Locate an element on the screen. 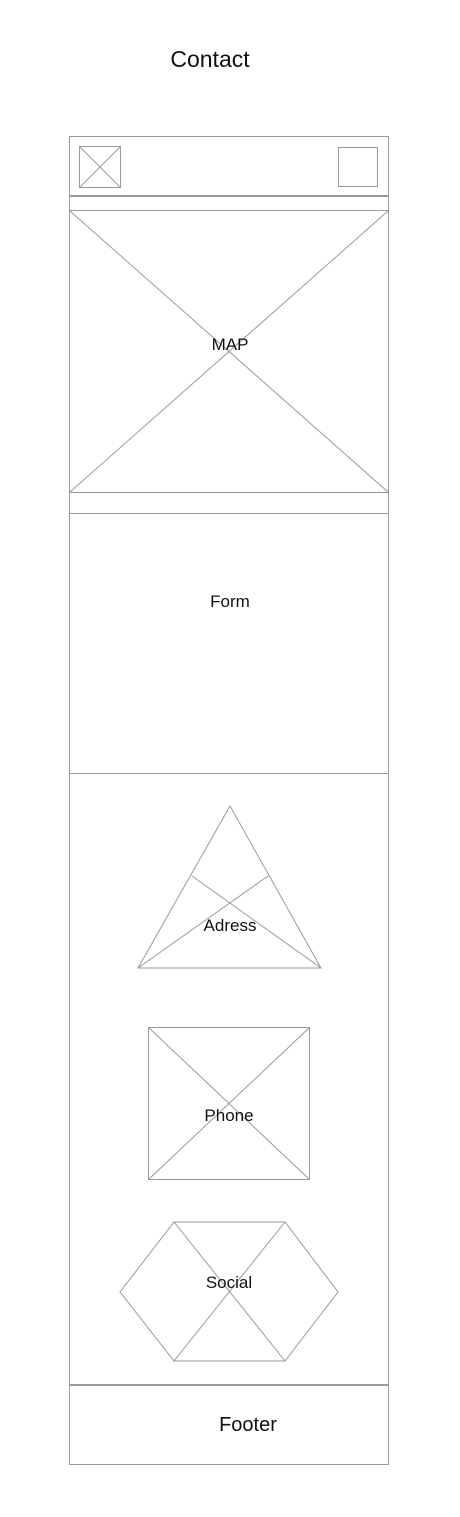  social-section: Social is located at coordinates (229, 1291).